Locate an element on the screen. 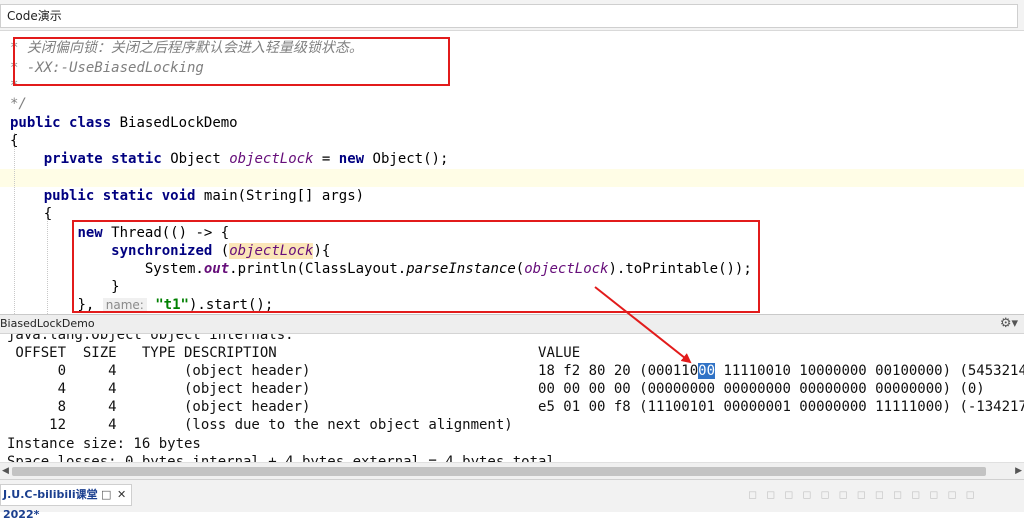 Image resolution: width=1024 pixels, height=525 pixels. toolbar-icons: ◻◻◻◻◻◻◻◻◻◻◻◻◻ is located at coordinates (866, 494).